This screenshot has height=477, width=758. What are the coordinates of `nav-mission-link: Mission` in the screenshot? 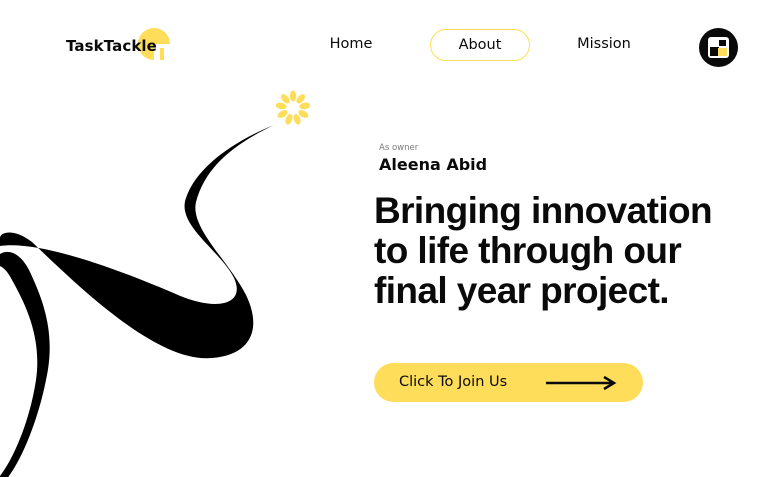 It's located at (604, 44).